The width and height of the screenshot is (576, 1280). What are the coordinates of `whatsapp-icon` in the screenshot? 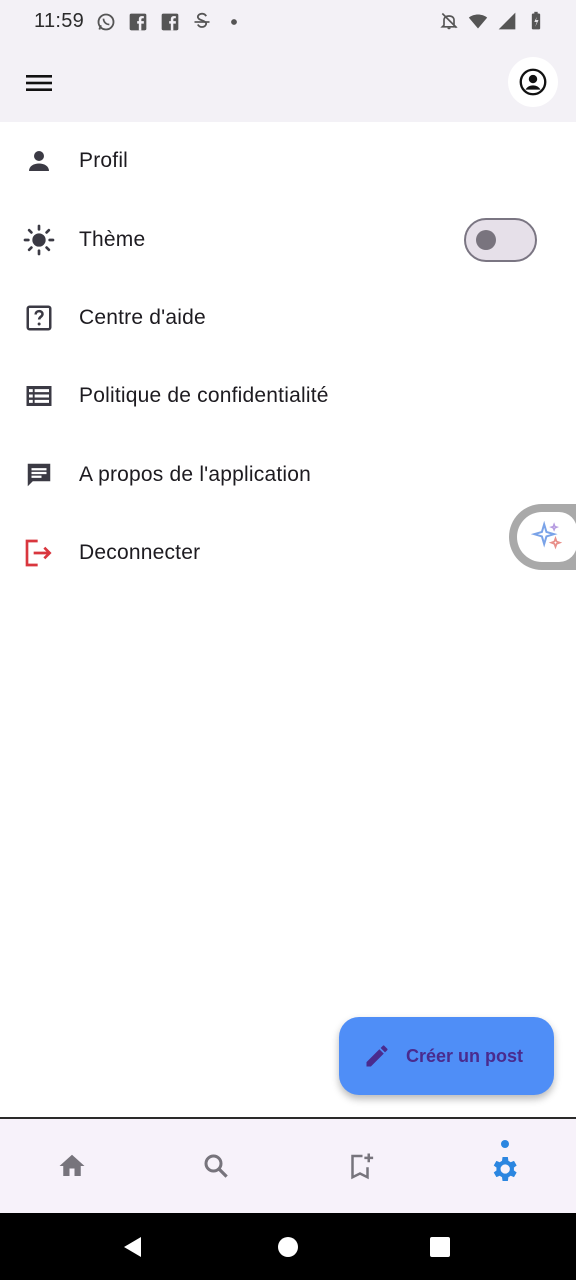 It's located at (106, 22).